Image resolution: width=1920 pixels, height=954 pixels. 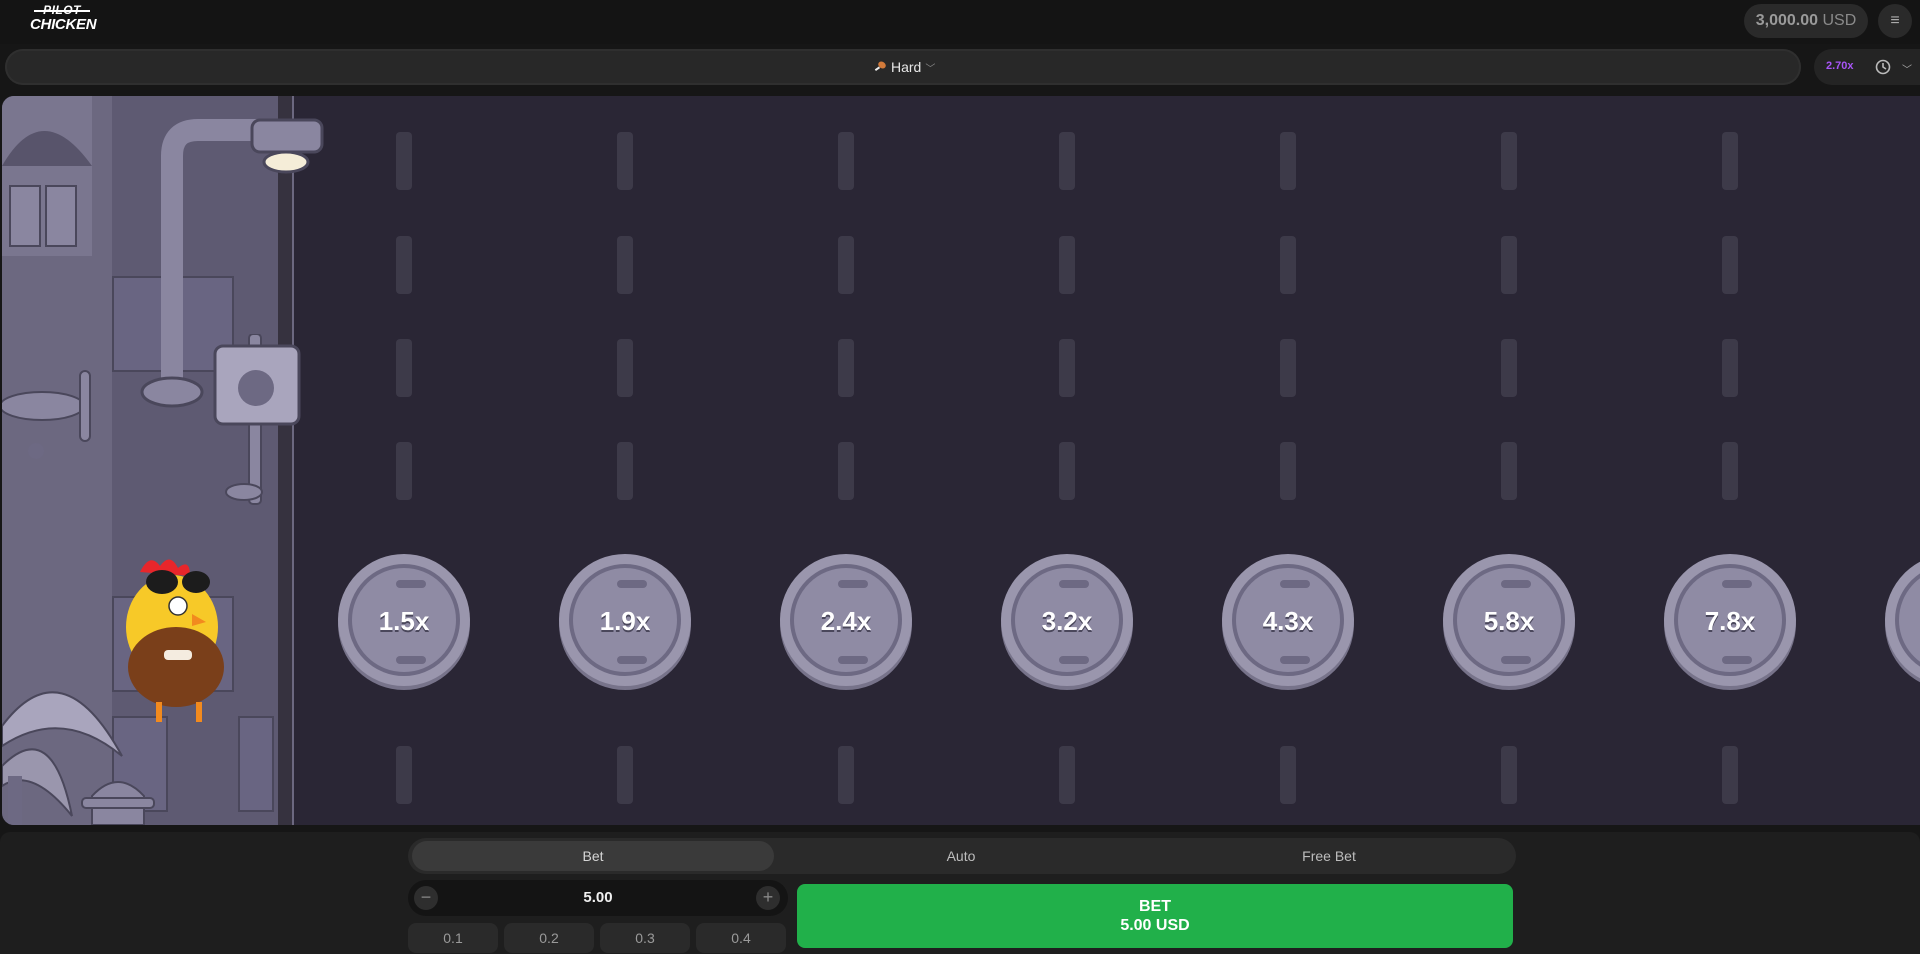 I want to click on coin-inner: 4.3x, so click(x=1288, y=620).